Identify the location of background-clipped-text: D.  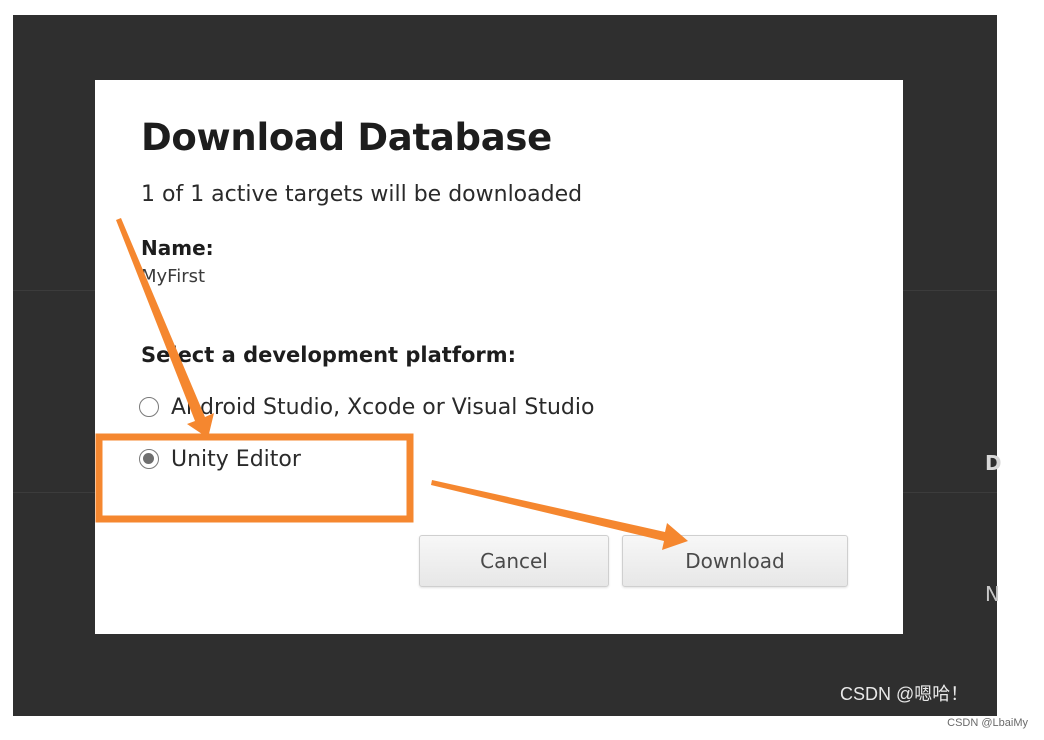
(993, 463).